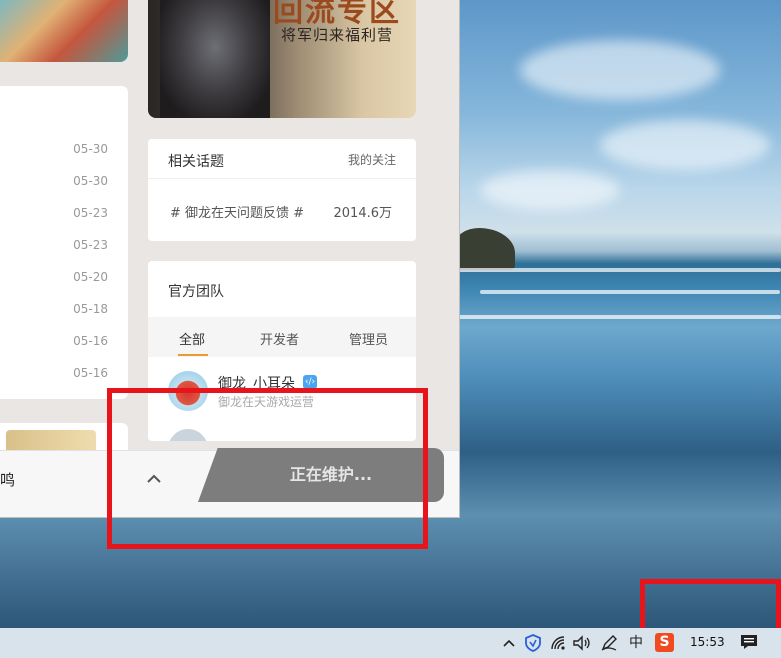 Image resolution: width=781 pixels, height=658 pixels. Describe the element at coordinates (390, 643) in the screenshot. I see `taskbar: 中 S 15:53` at that location.